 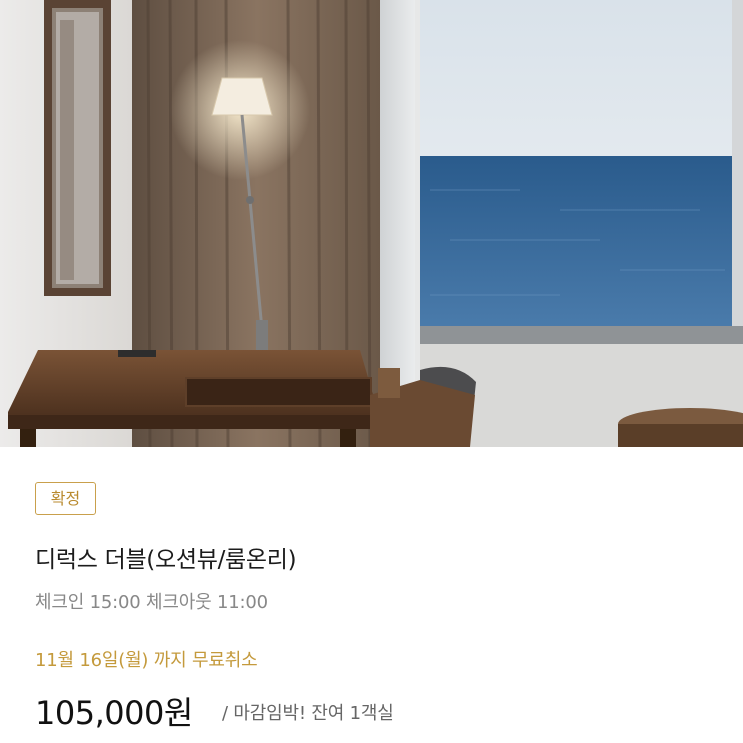 What do you see at coordinates (308, 713) in the screenshot?
I see `availability-note: / 마감임박! 잔여 1객실` at bounding box center [308, 713].